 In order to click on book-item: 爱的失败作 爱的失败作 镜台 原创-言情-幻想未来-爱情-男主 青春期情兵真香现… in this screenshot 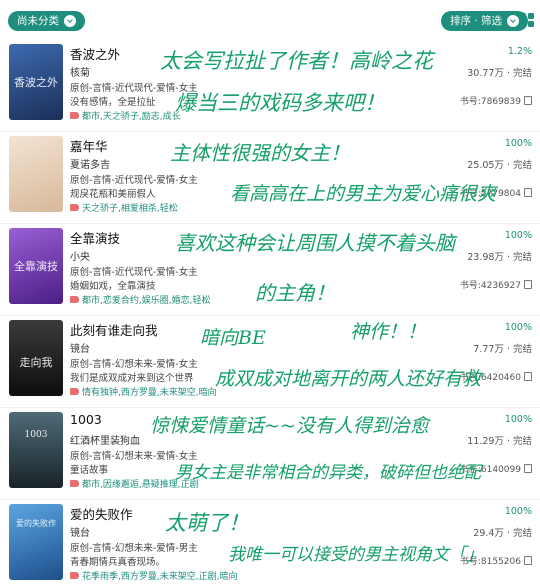, I will do `click(270, 541)`.